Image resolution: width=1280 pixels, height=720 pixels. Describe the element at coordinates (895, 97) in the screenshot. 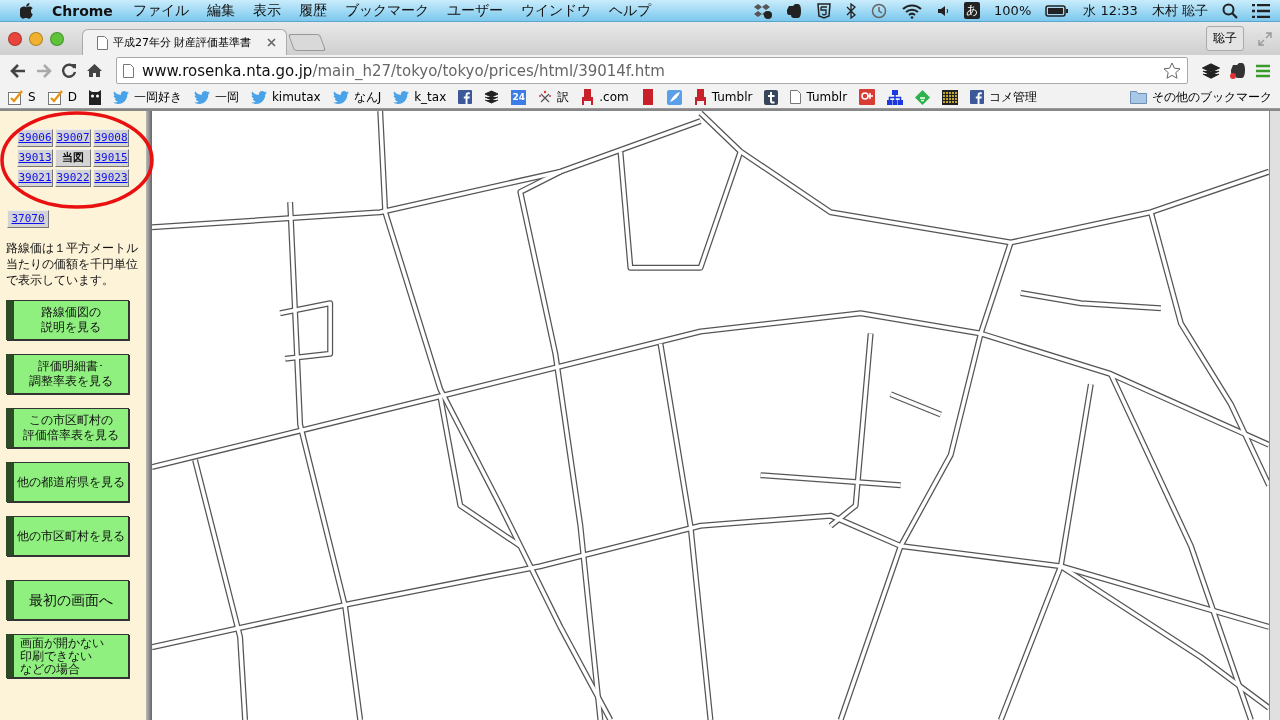

I see `sitemap-icon` at that location.